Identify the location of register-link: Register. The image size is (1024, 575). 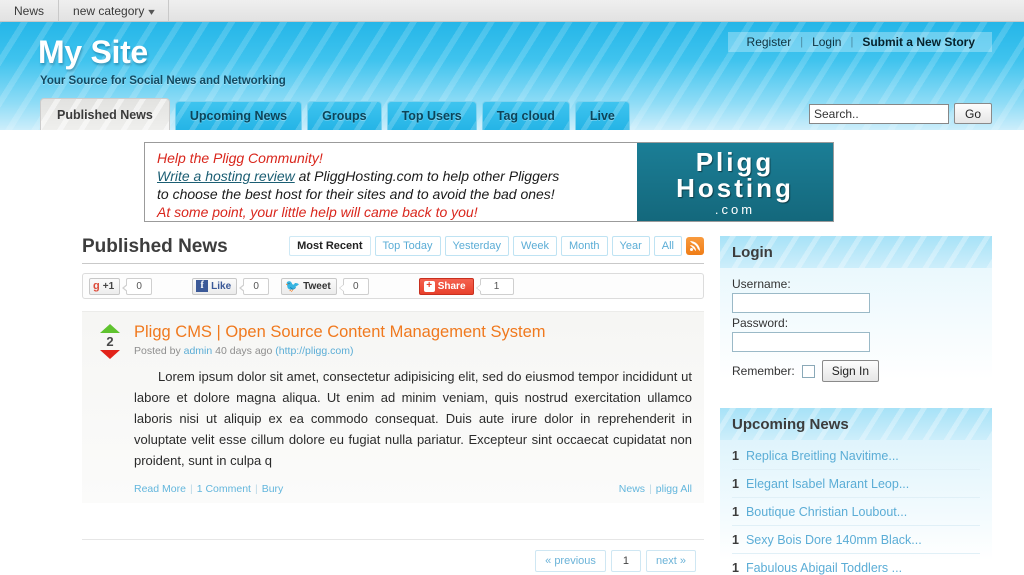
(769, 42).